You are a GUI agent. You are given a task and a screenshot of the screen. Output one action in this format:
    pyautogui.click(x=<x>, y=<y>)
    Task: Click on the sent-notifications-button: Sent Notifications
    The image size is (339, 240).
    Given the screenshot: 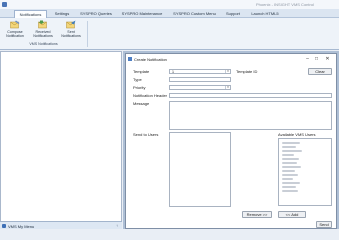 What is the action you would take?
    pyautogui.click(x=71, y=31)
    